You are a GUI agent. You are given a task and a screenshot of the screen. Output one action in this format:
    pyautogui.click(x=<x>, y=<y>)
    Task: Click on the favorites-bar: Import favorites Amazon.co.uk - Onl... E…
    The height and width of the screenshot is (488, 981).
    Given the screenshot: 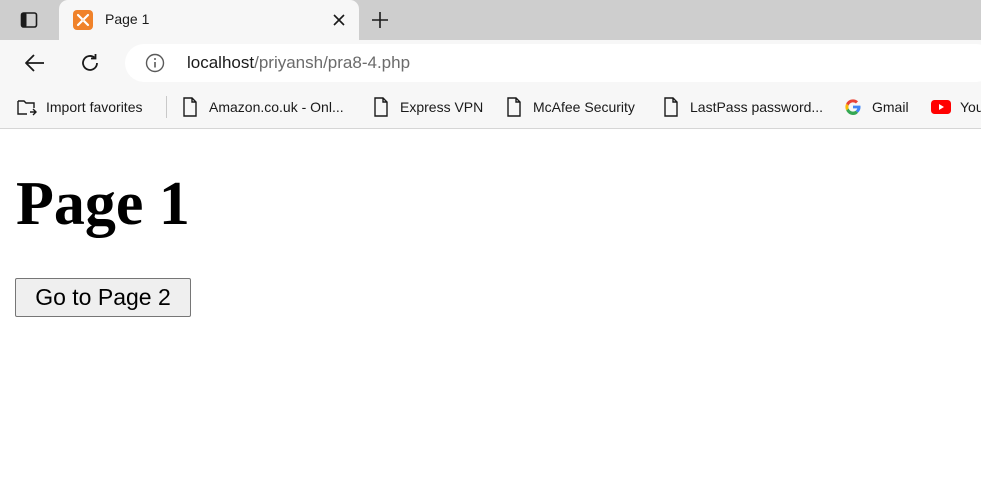 What is the action you would take?
    pyautogui.click(x=490, y=107)
    